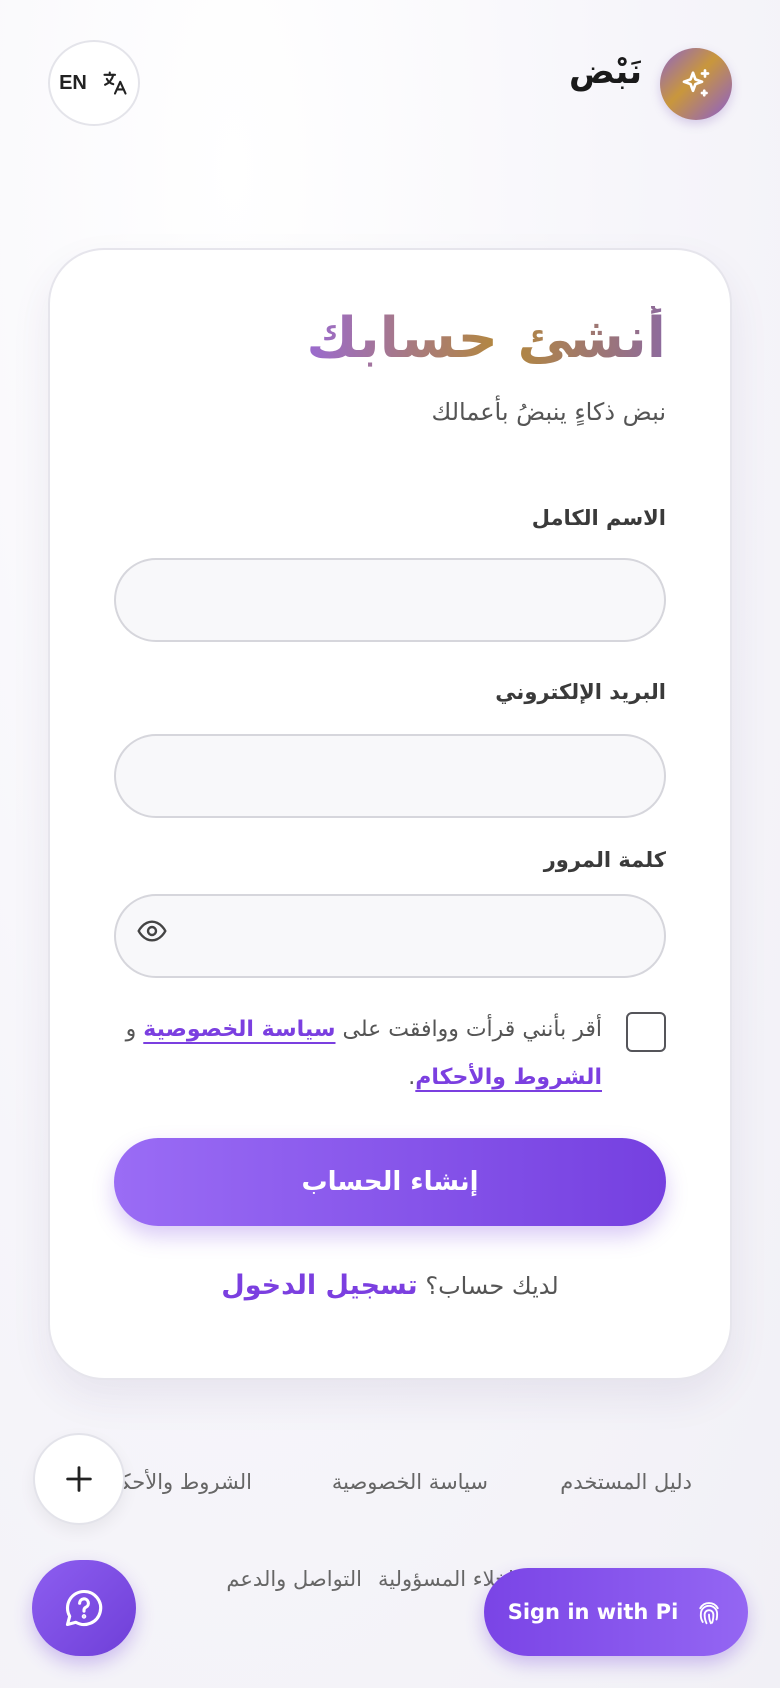 This screenshot has width=780, height=1688. What do you see at coordinates (390, 776) in the screenshot?
I see `email-input` at bounding box center [390, 776].